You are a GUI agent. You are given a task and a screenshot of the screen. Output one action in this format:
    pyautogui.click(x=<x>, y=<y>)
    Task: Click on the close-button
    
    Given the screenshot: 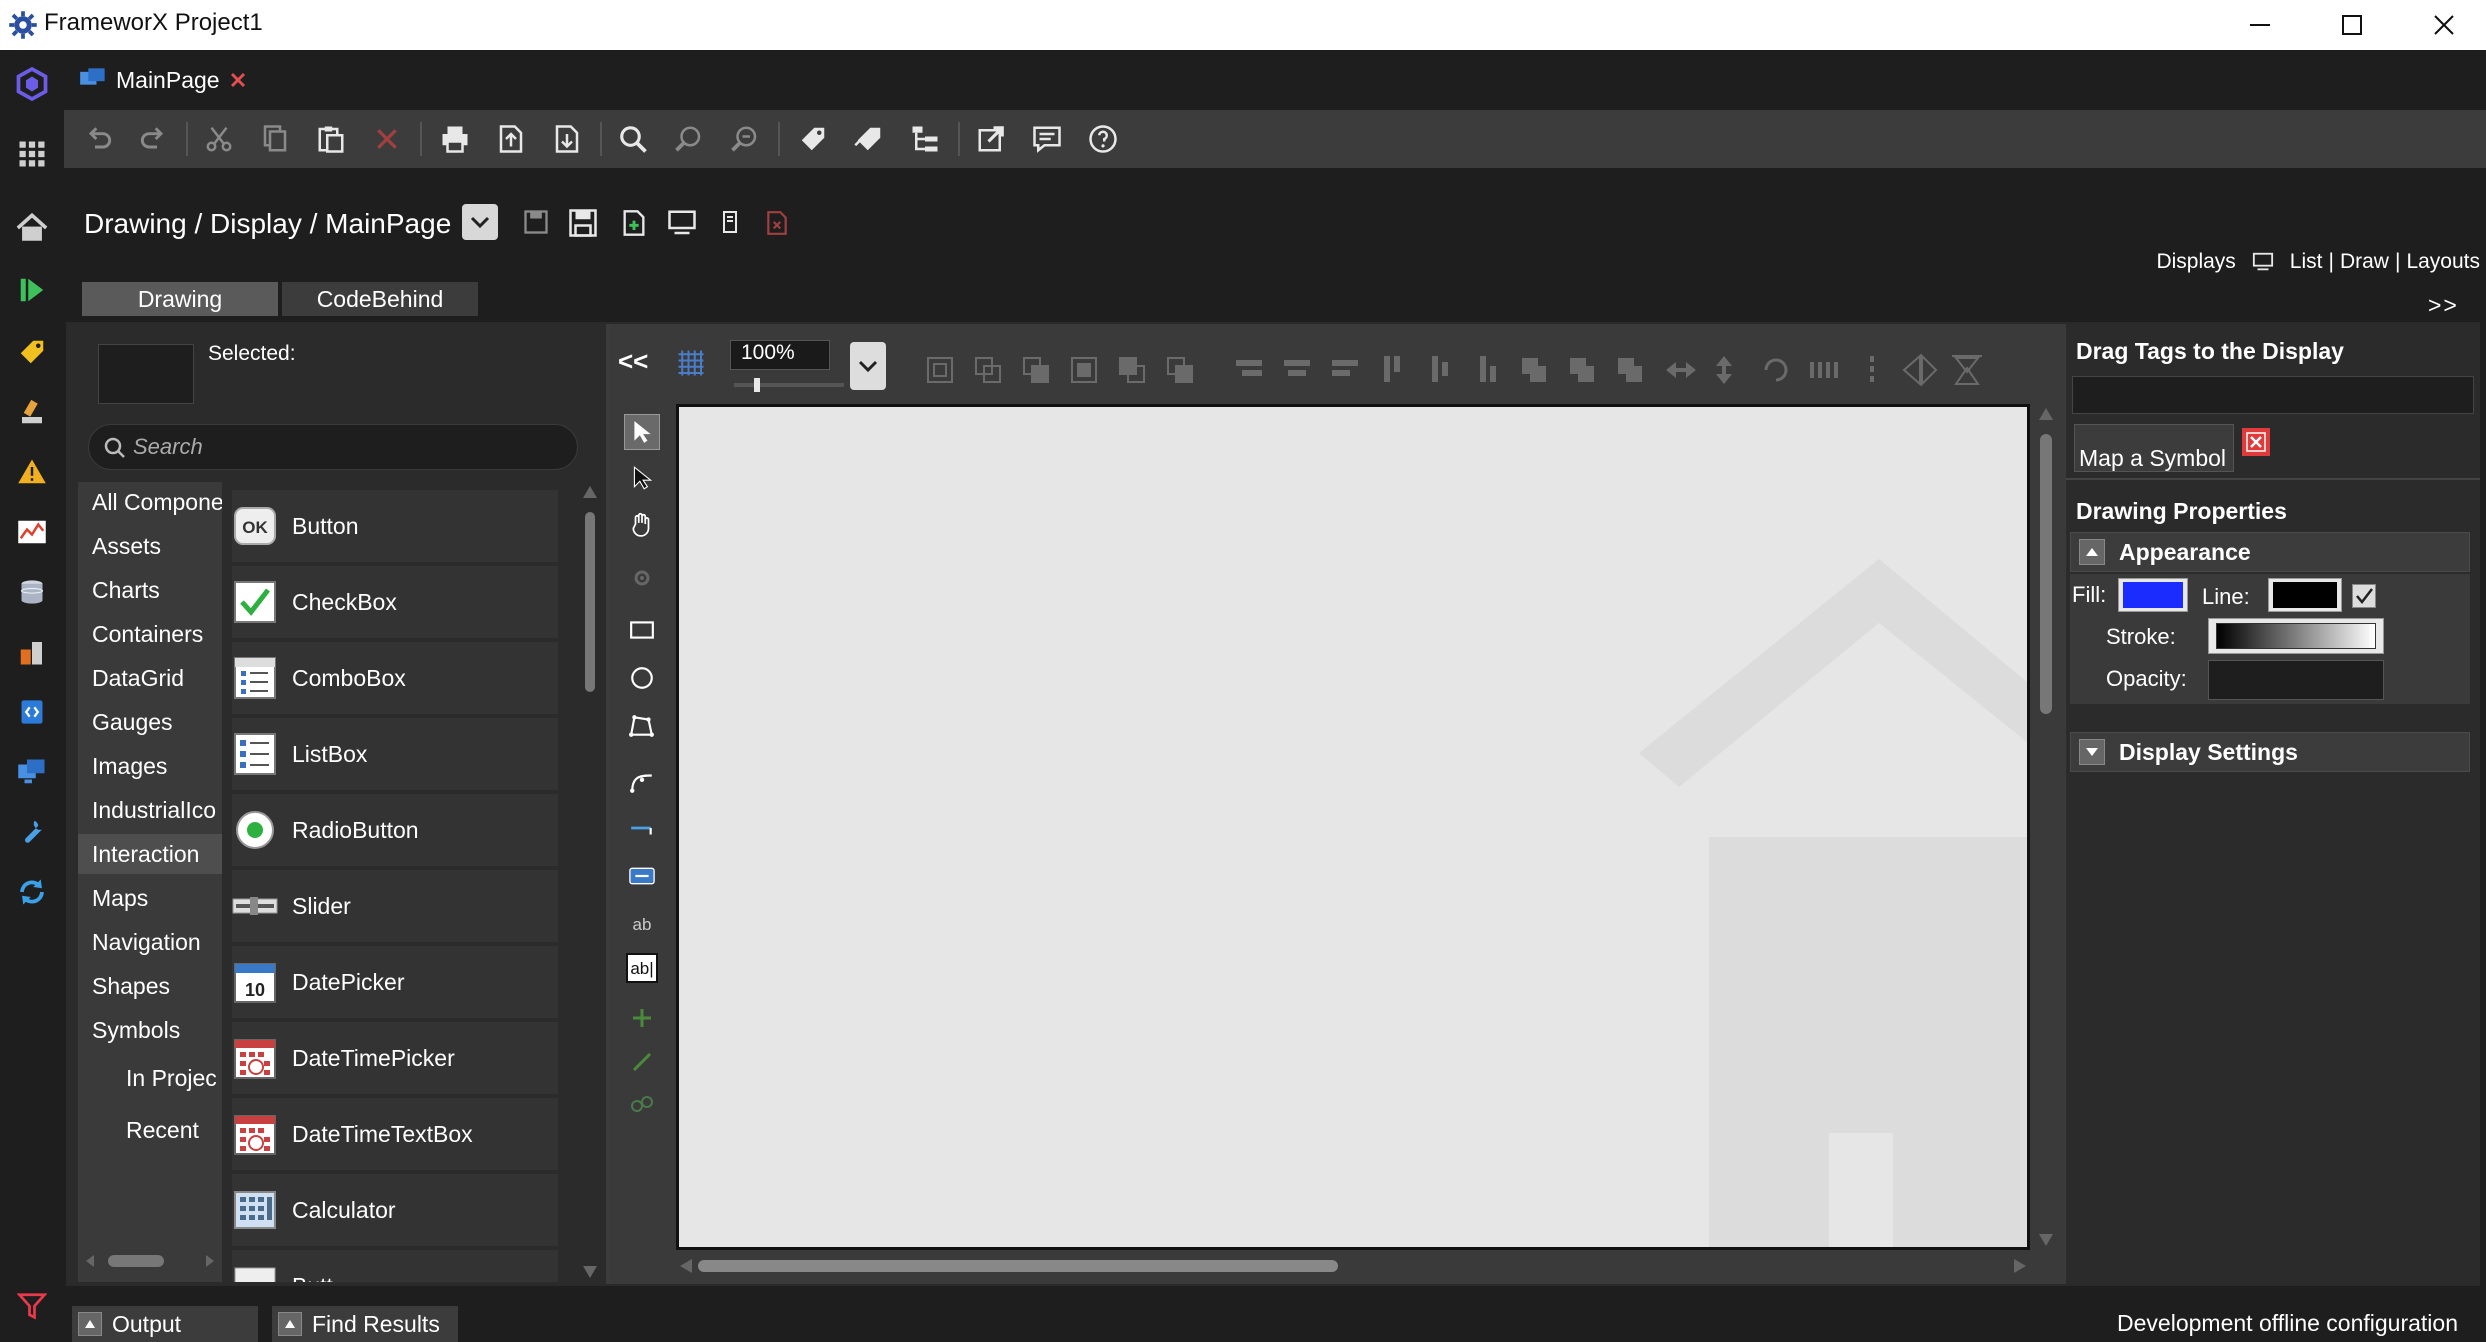 What is the action you would take?
    pyautogui.click(x=2442, y=25)
    